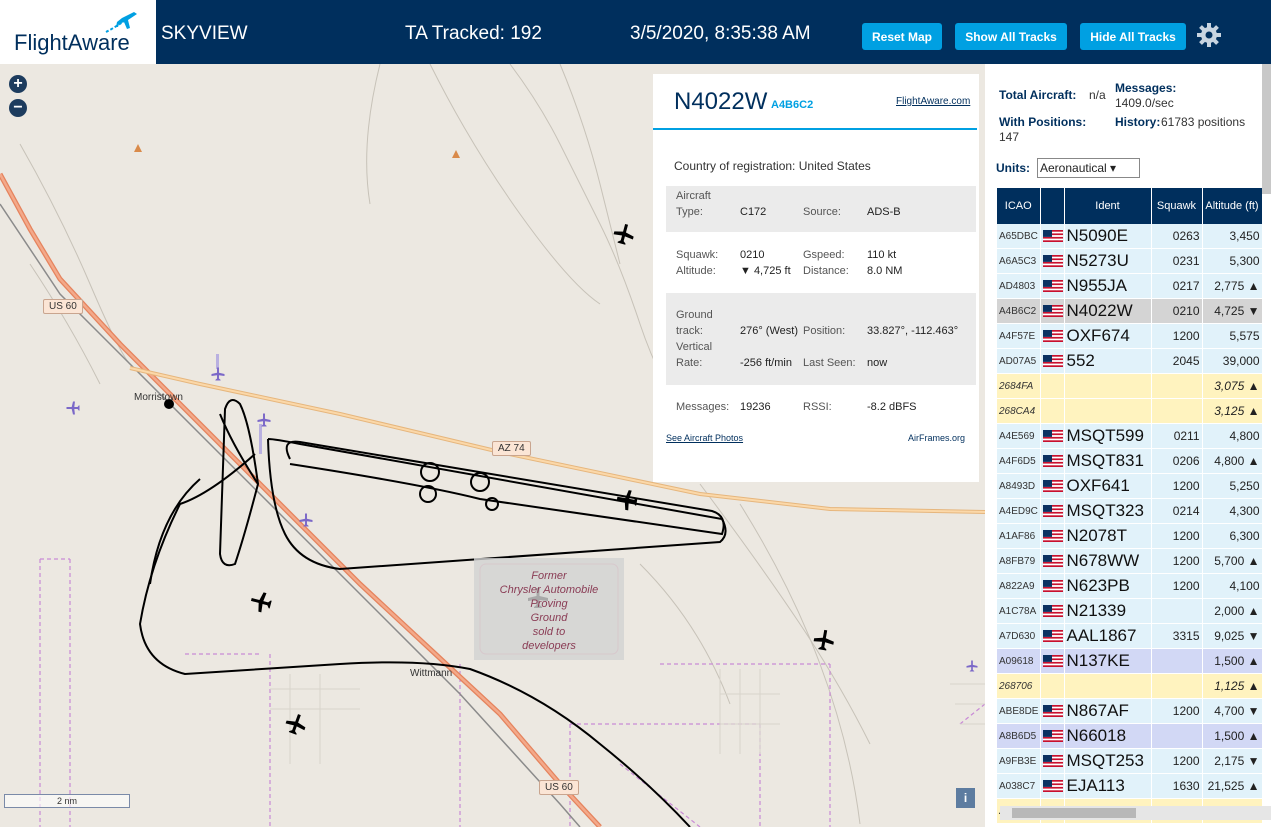  What do you see at coordinates (1232, 386) in the screenshot?
I see `altitude-cell: 3,075 ▲` at bounding box center [1232, 386].